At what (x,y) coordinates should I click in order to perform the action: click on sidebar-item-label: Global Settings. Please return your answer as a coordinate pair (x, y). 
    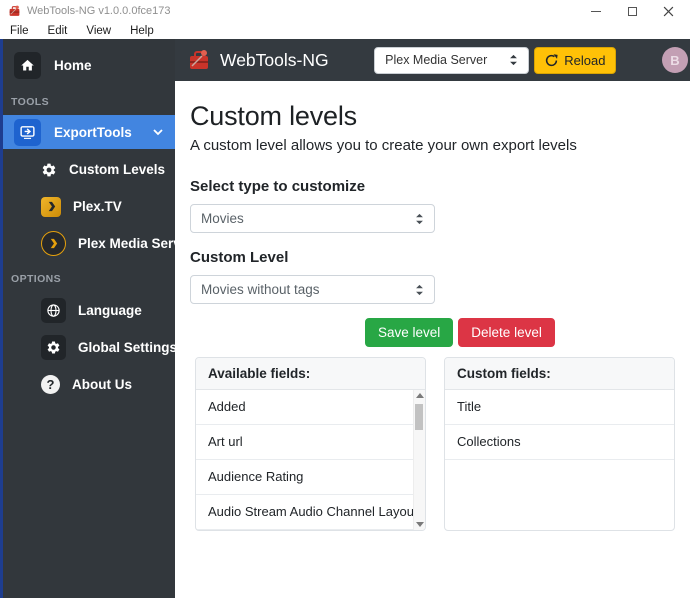
    Looking at the image, I should click on (128, 347).